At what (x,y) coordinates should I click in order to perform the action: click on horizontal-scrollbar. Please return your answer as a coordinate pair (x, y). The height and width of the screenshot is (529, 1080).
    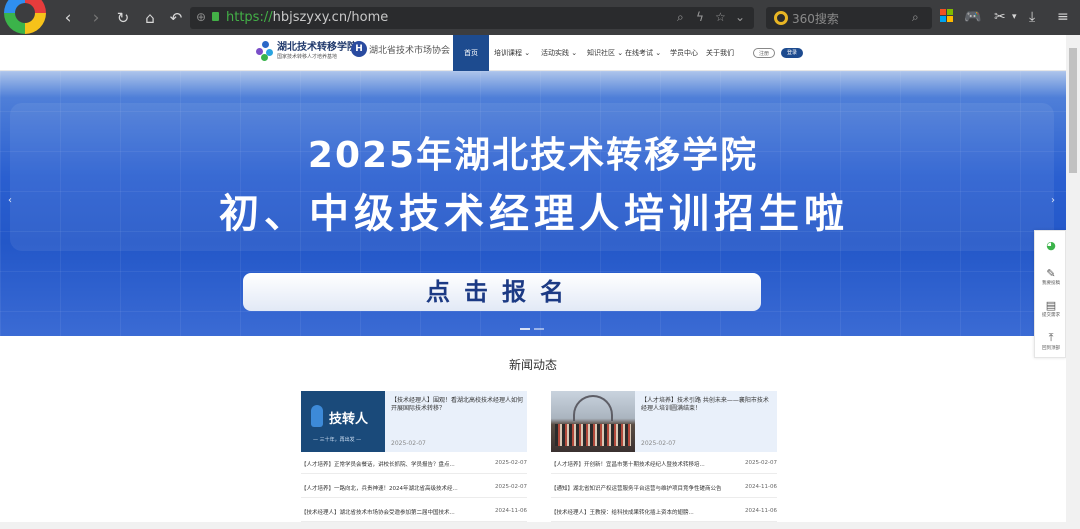
    Looking at the image, I should click on (533, 525).